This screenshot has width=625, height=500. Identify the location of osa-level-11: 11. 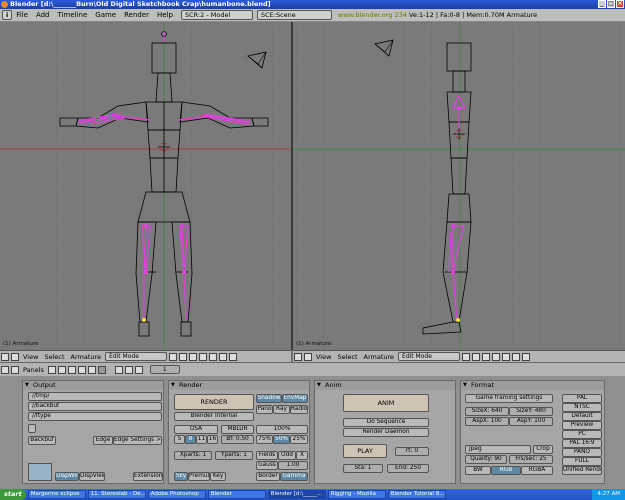
(201, 439).